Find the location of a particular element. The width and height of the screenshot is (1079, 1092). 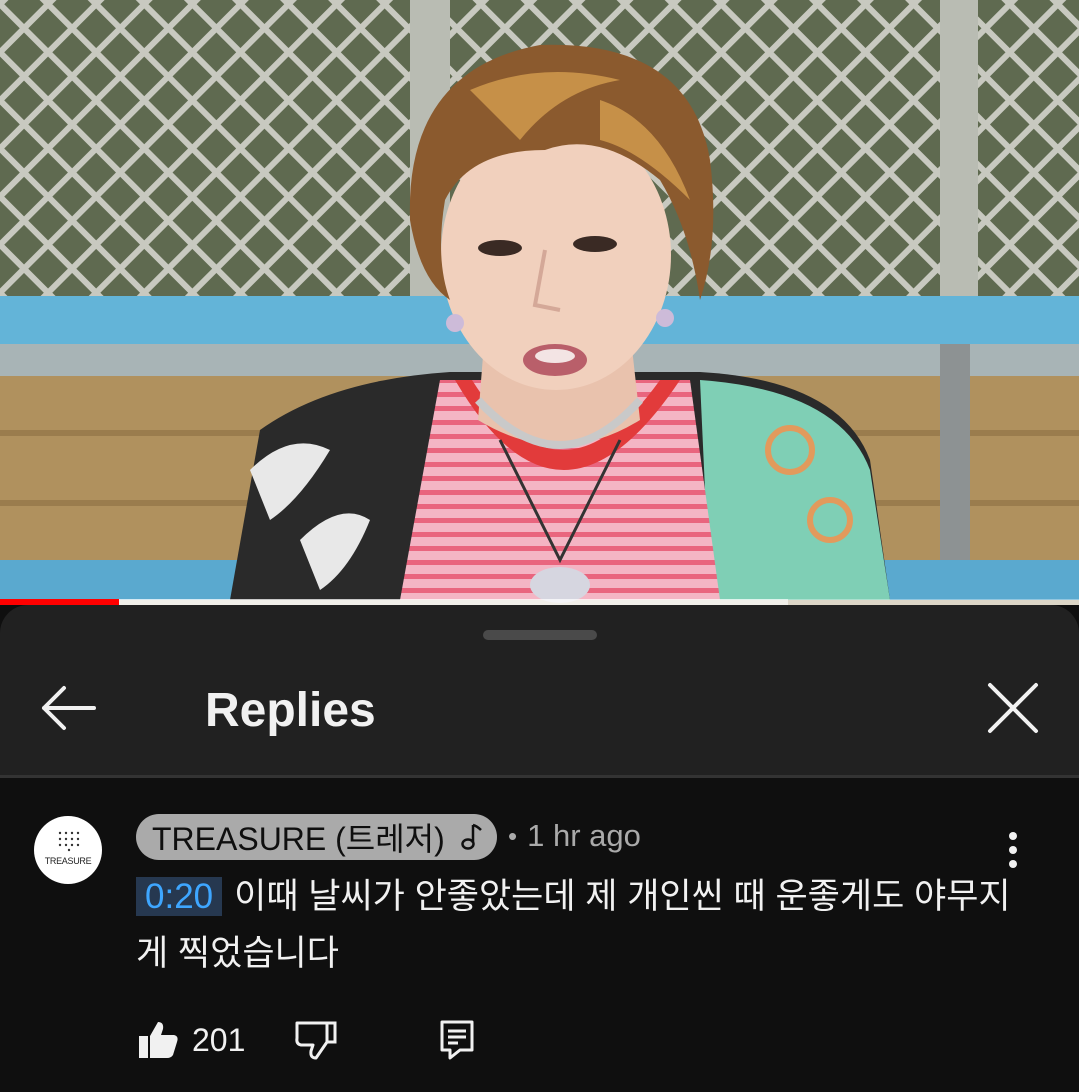

close-button is located at coordinates (1013, 708).